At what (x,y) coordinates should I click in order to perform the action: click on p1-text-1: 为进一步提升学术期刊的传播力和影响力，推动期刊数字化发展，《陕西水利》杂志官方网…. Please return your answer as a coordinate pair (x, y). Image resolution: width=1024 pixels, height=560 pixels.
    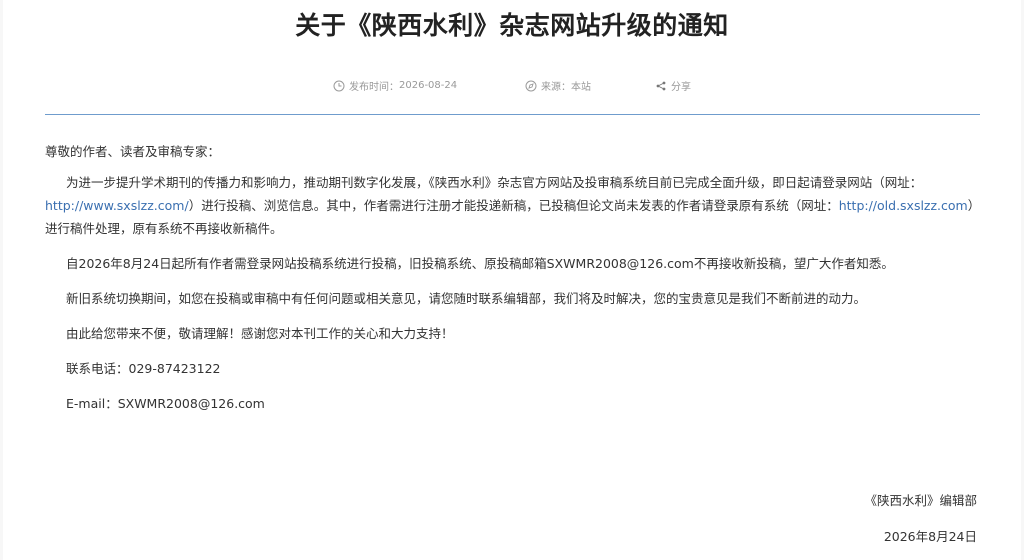
    Looking at the image, I should click on (494, 182).